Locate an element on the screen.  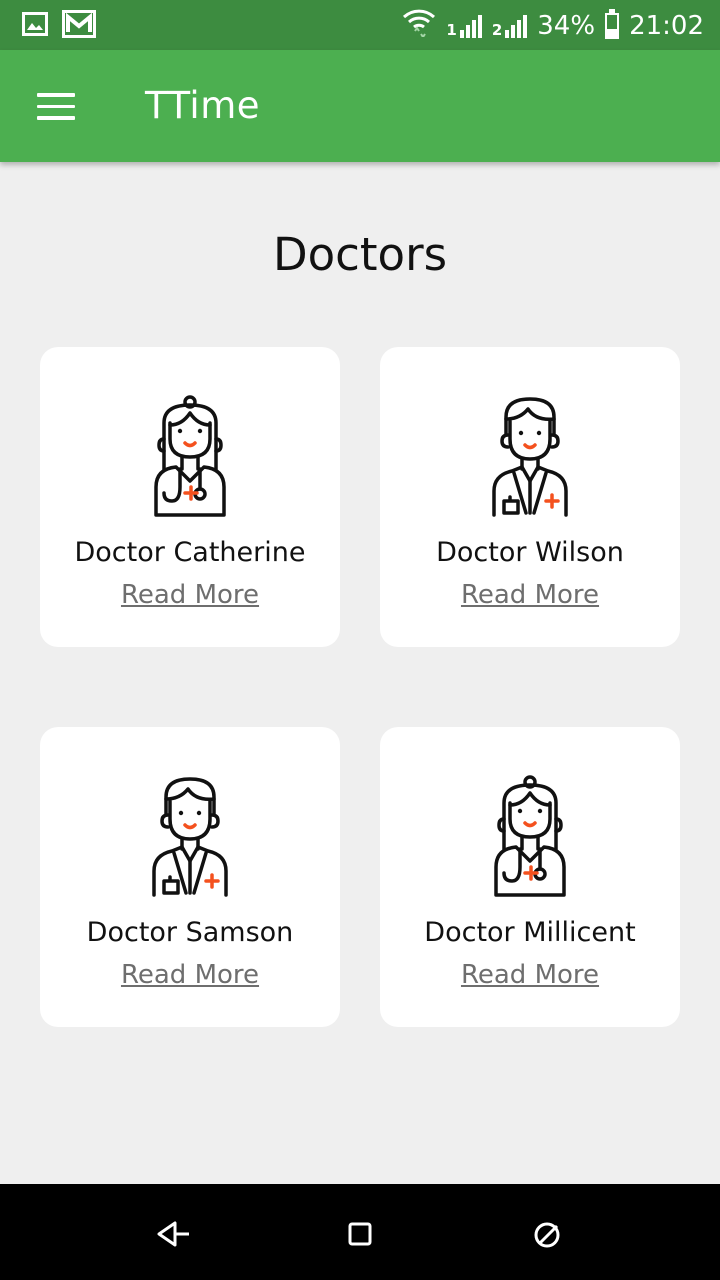
hamburger-menu-icon is located at coordinates (56, 106).